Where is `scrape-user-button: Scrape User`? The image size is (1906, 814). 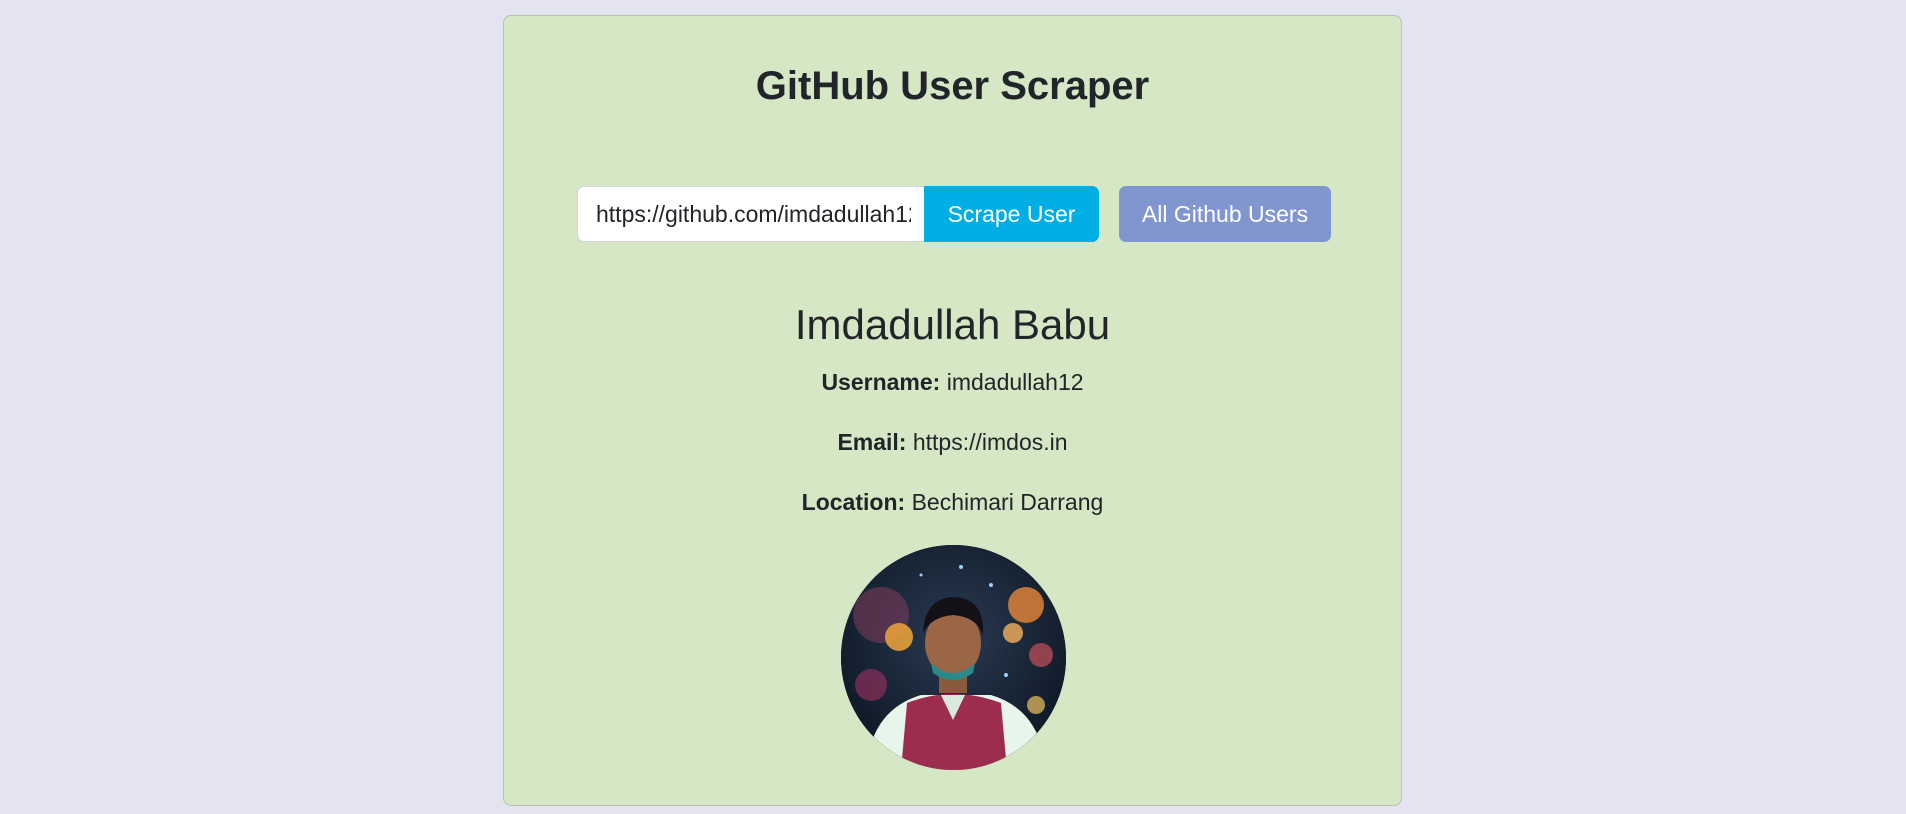 scrape-user-button: Scrape User is located at coordinates (1011, 214).